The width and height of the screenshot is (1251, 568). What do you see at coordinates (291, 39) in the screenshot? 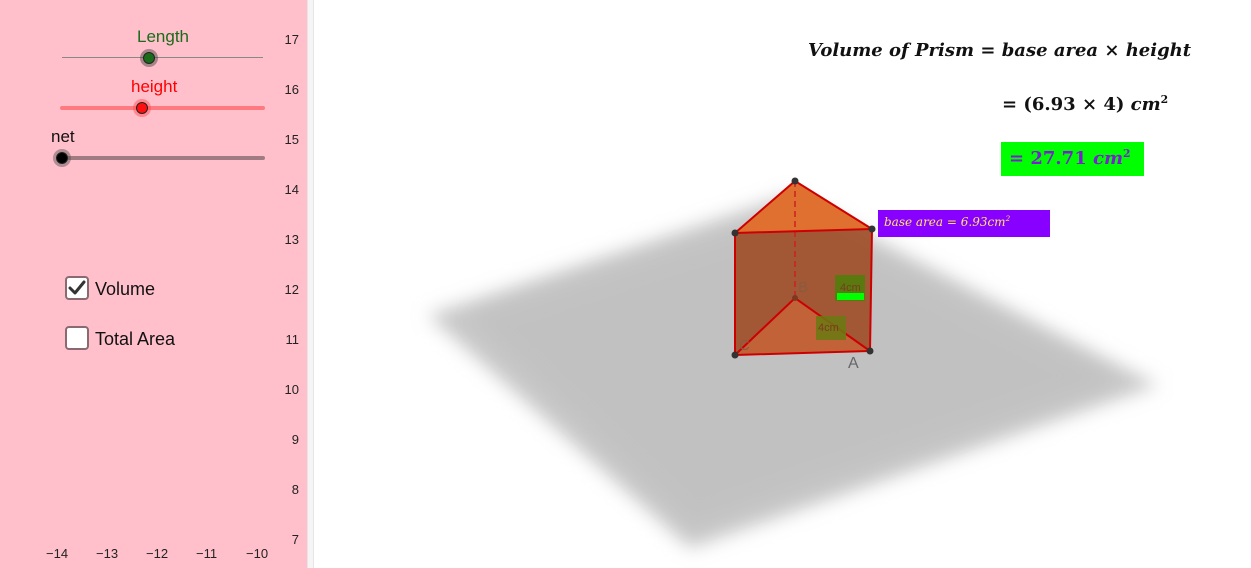
I see `y-tick: 17` at bounding box center [291, 39].